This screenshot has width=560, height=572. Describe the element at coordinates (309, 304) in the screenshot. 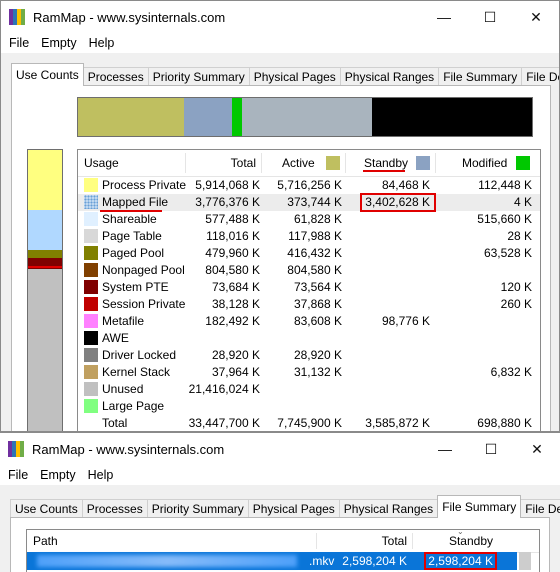

I see `table-row: Session Private 38,128 K 37,868 K 260 K` at that location.